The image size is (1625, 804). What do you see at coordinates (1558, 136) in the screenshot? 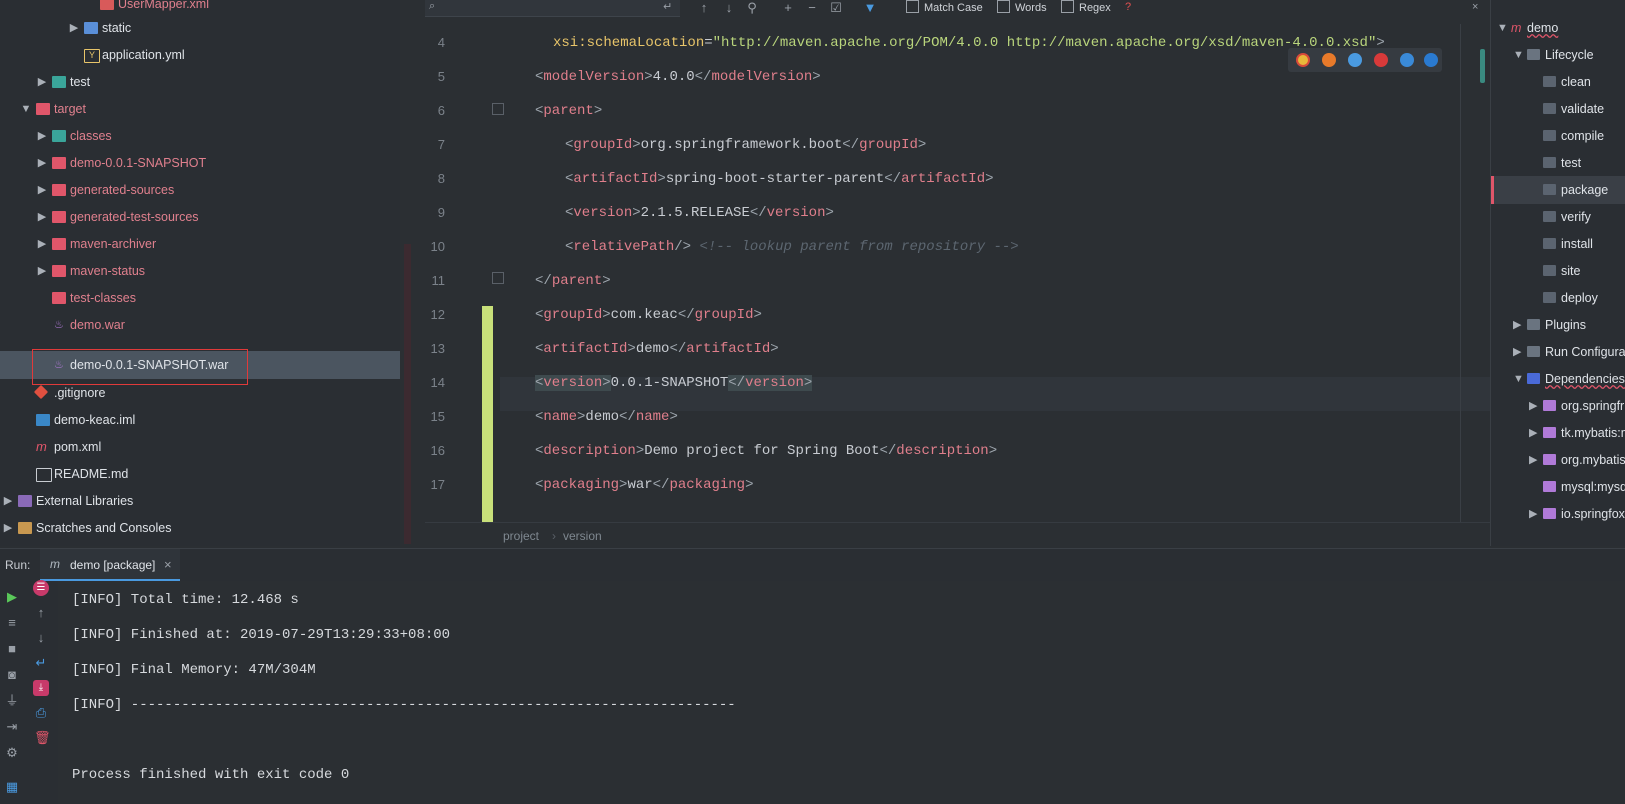
I see `goal-compile: compile` at bounding box center [1558, 136].